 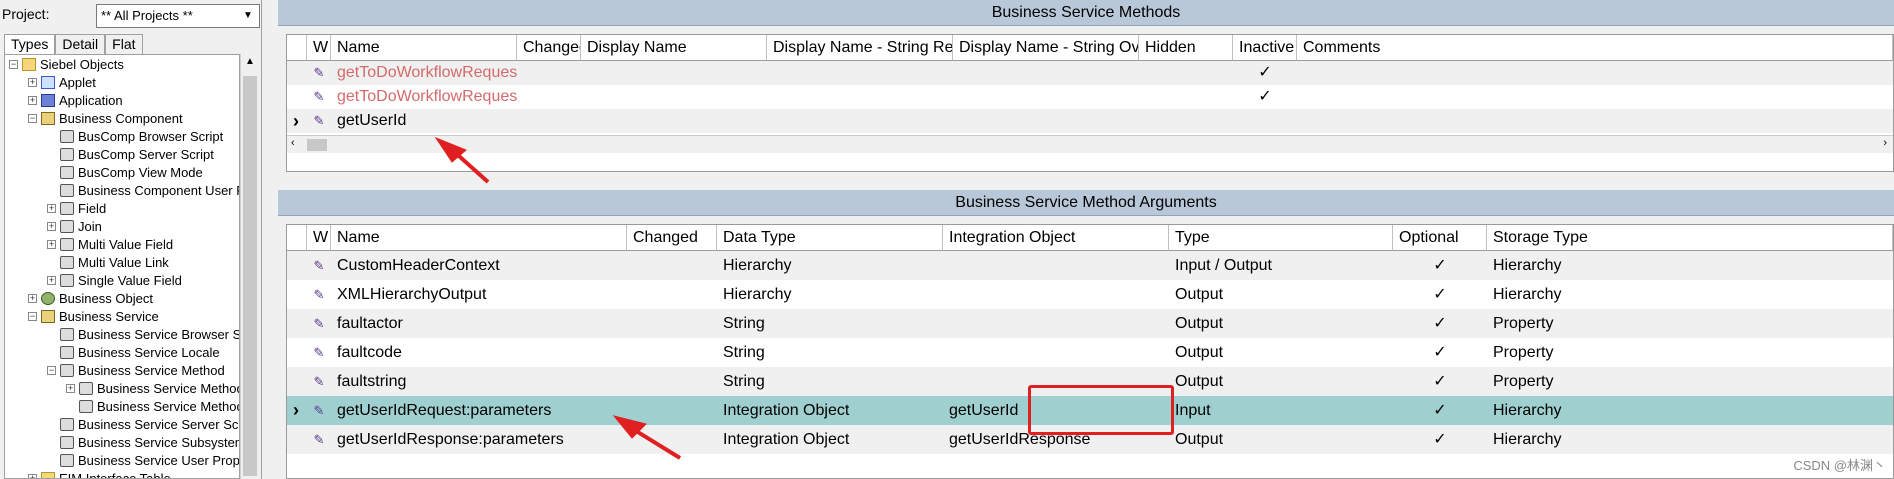 What do you see at coordinates (558, 298) in the screenshot?
I see `annotation-arrows` at bounding box center [558, 298].